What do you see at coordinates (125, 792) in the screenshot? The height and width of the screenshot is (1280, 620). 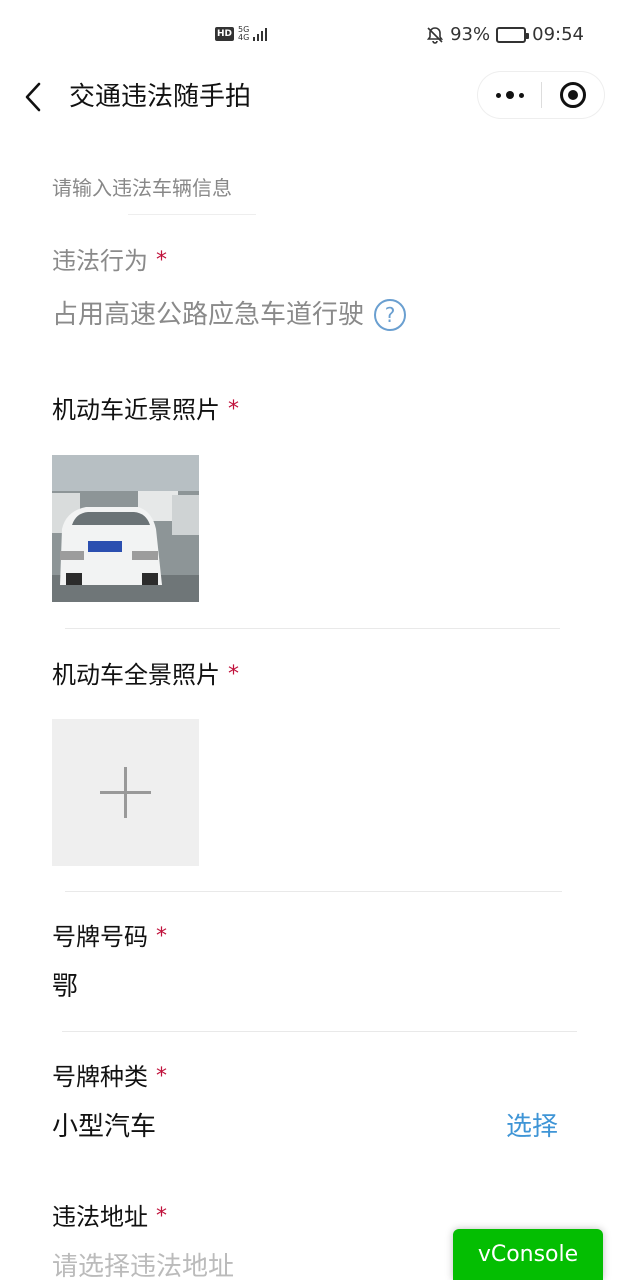 I see `panorama-photo-upload` at bounding box center [125, 792].